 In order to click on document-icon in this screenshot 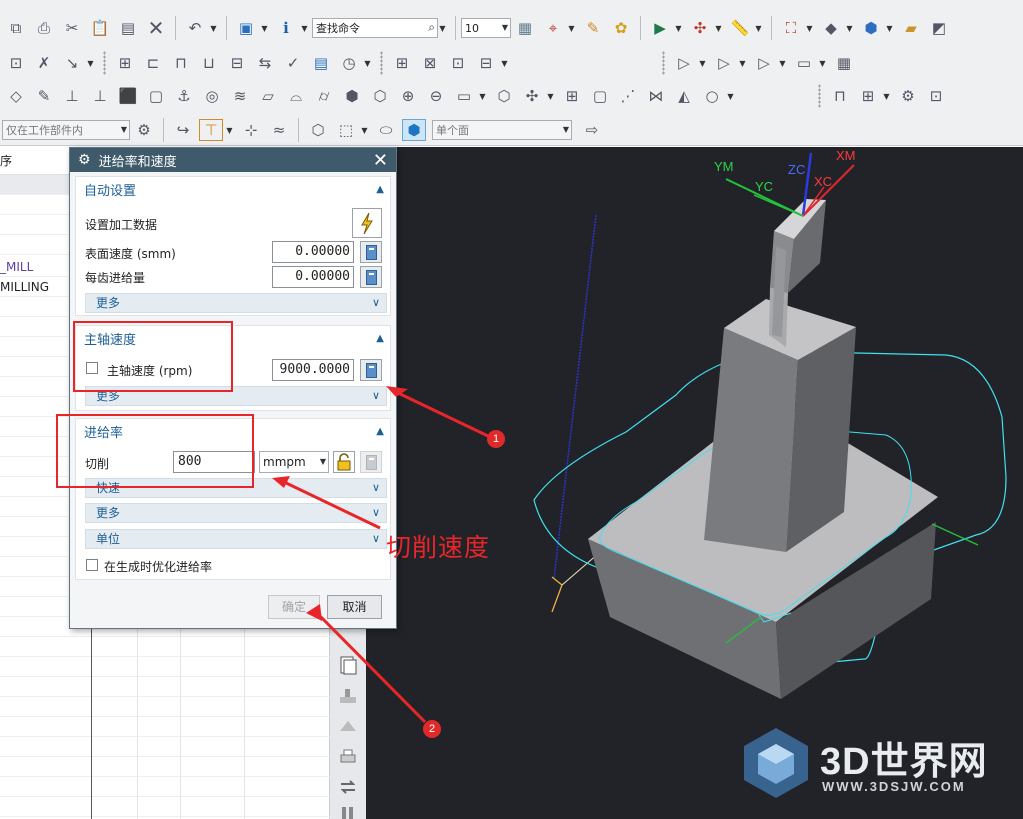, I will do `click(348, 665)`.